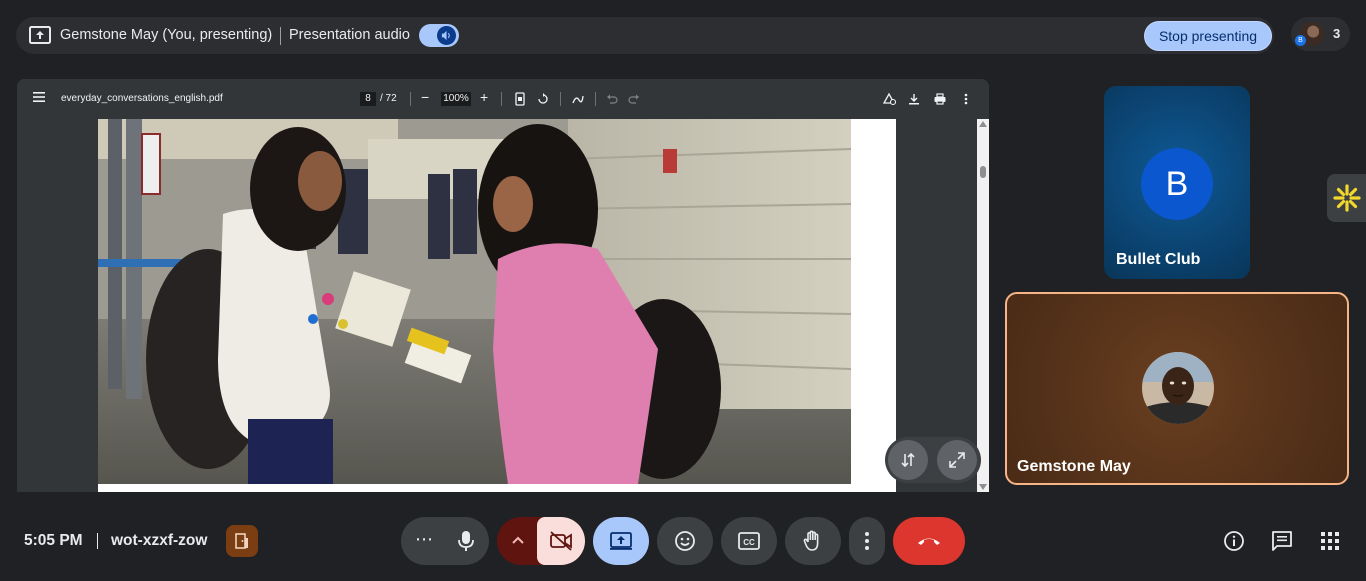 This screenshot has width=1366, height=581. Describe the element at coordinates (914, 99) in the screenshot. I see `download-icon` at that location.